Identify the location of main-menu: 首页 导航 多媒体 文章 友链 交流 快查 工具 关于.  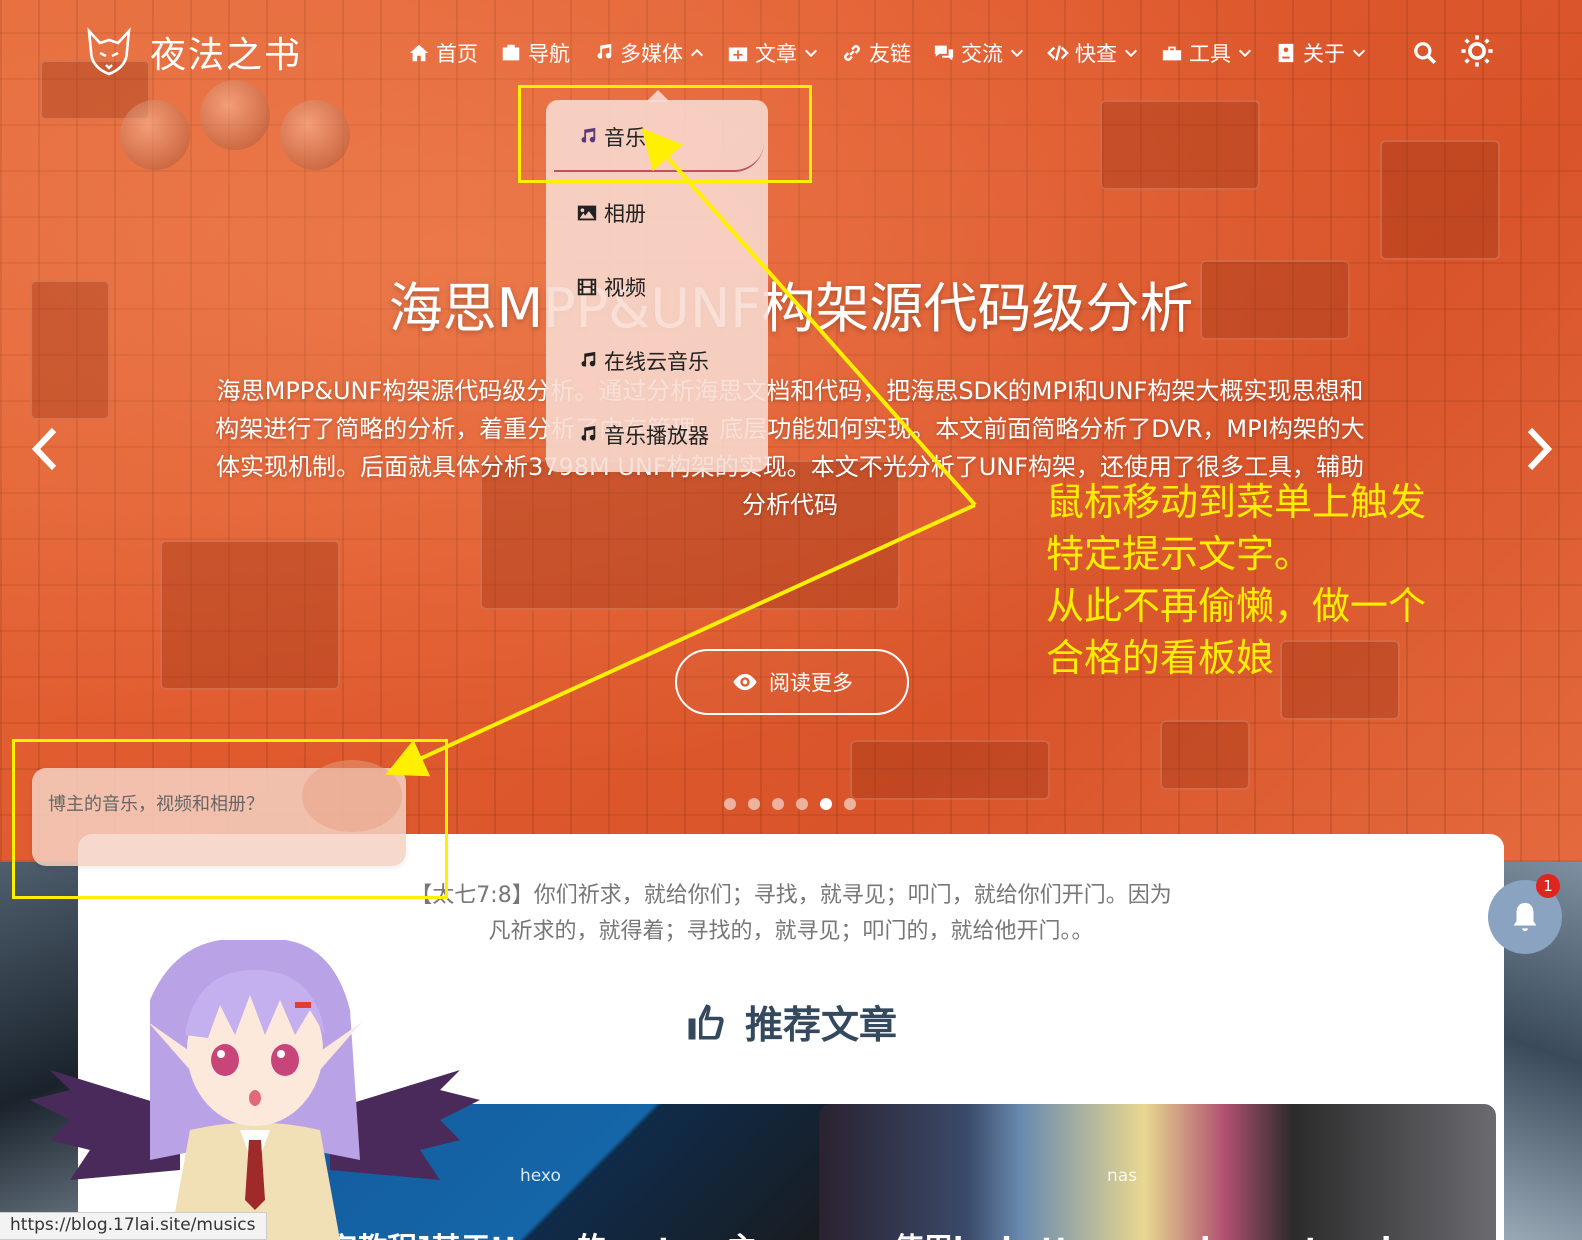
(898, 53).